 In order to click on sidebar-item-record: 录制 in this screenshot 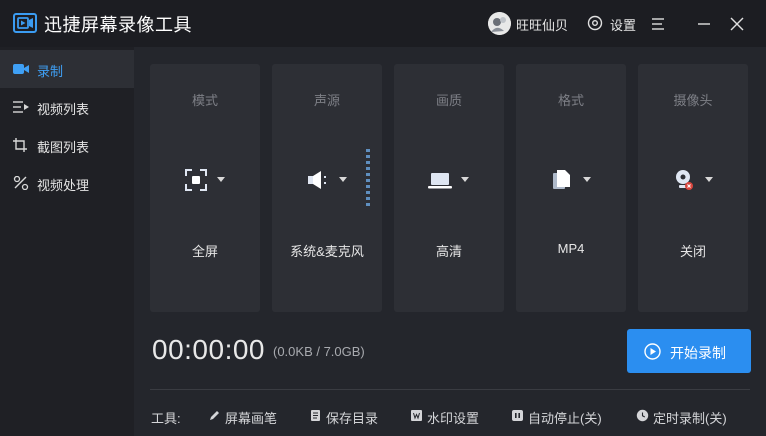, I will do `click(67, 69)`.